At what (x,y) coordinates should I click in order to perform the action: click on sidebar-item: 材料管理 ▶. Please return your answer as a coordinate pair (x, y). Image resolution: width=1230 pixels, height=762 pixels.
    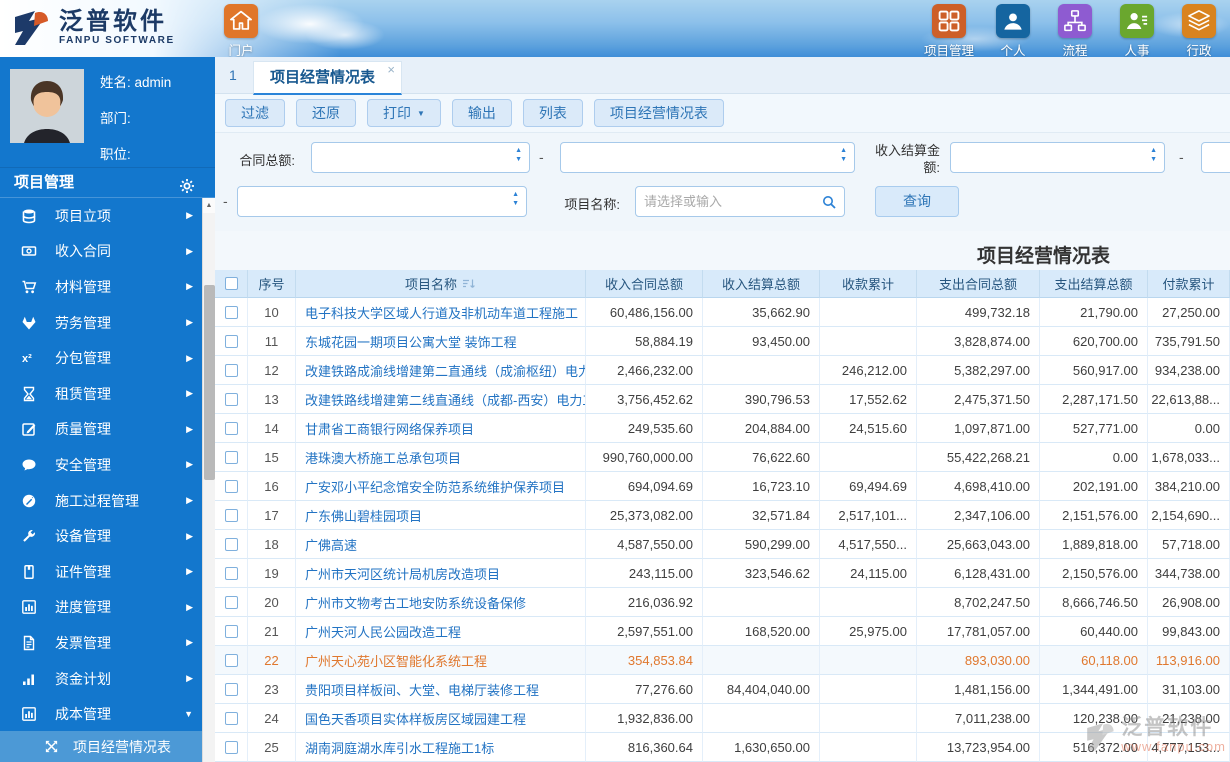
    Looking at the image, I should click on (107, 287).